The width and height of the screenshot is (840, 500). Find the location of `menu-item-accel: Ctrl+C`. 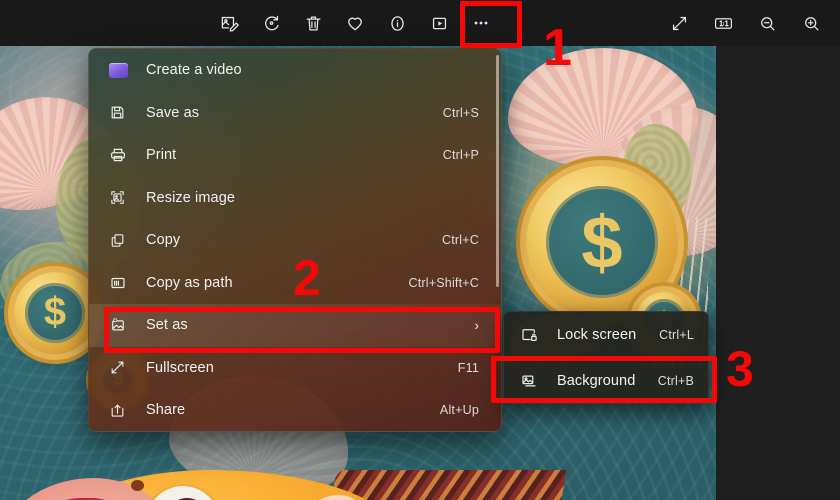

menu-item-accel: Ctrl+C is located at coordinates (460, 240).